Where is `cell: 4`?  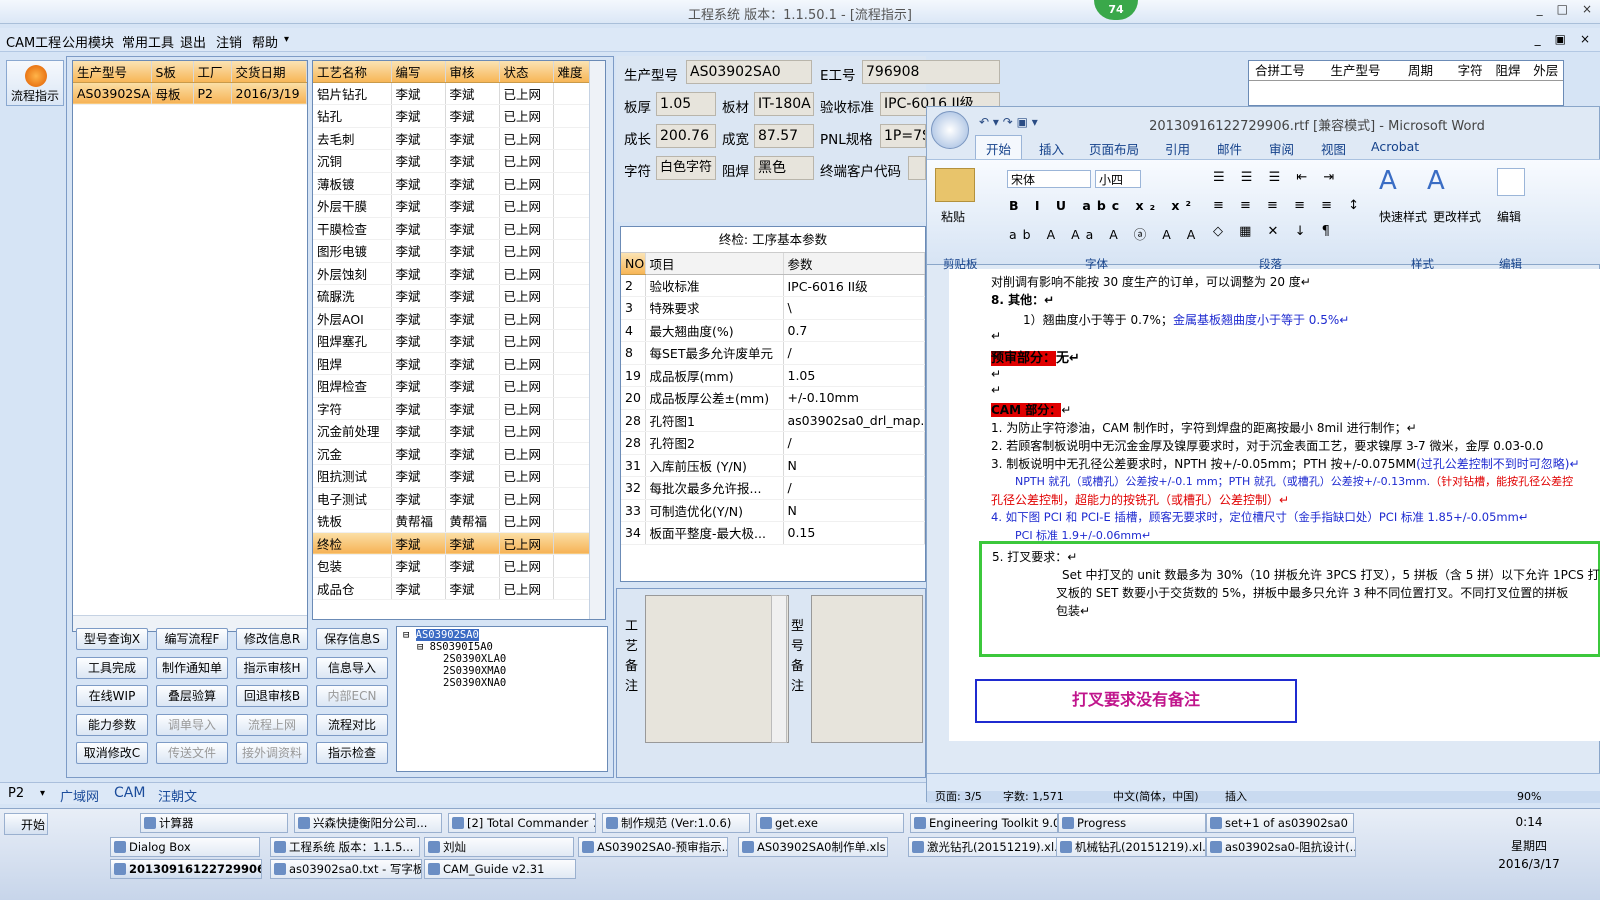 cell: 4 is located at coordinates (633, 330).